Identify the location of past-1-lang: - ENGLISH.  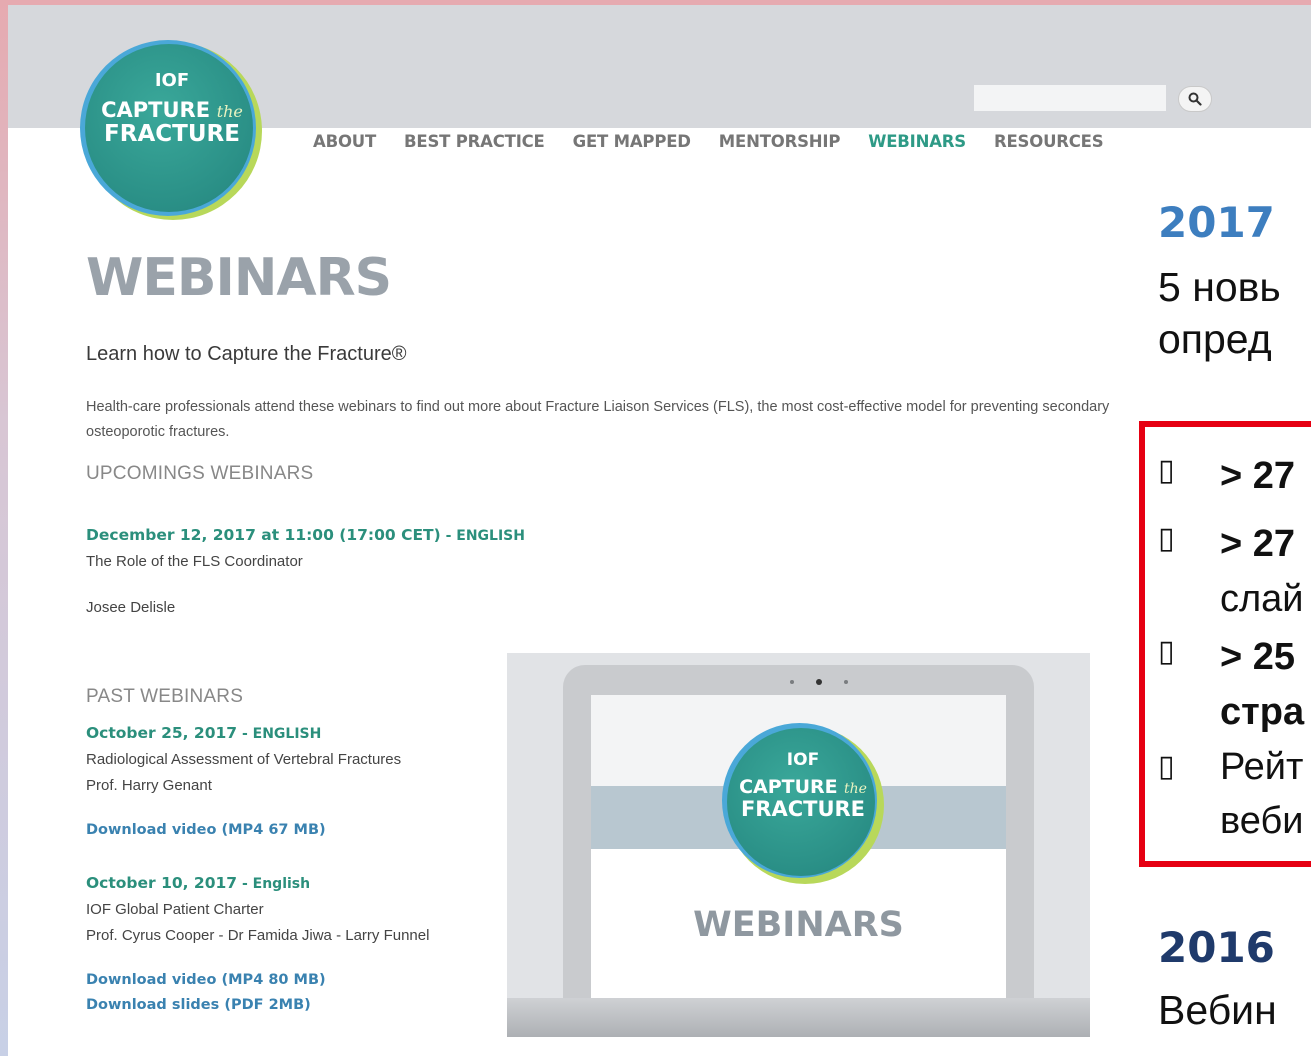
(279, 734).